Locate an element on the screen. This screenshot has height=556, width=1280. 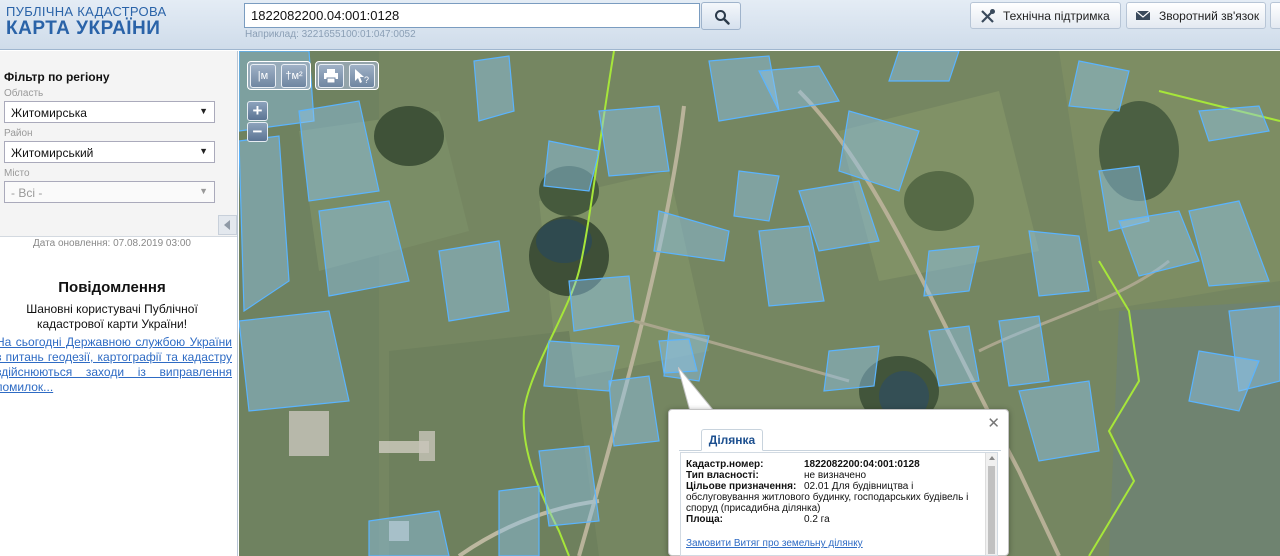
misto-select: - Всі - ▼ is located at coordinates (109, 192).